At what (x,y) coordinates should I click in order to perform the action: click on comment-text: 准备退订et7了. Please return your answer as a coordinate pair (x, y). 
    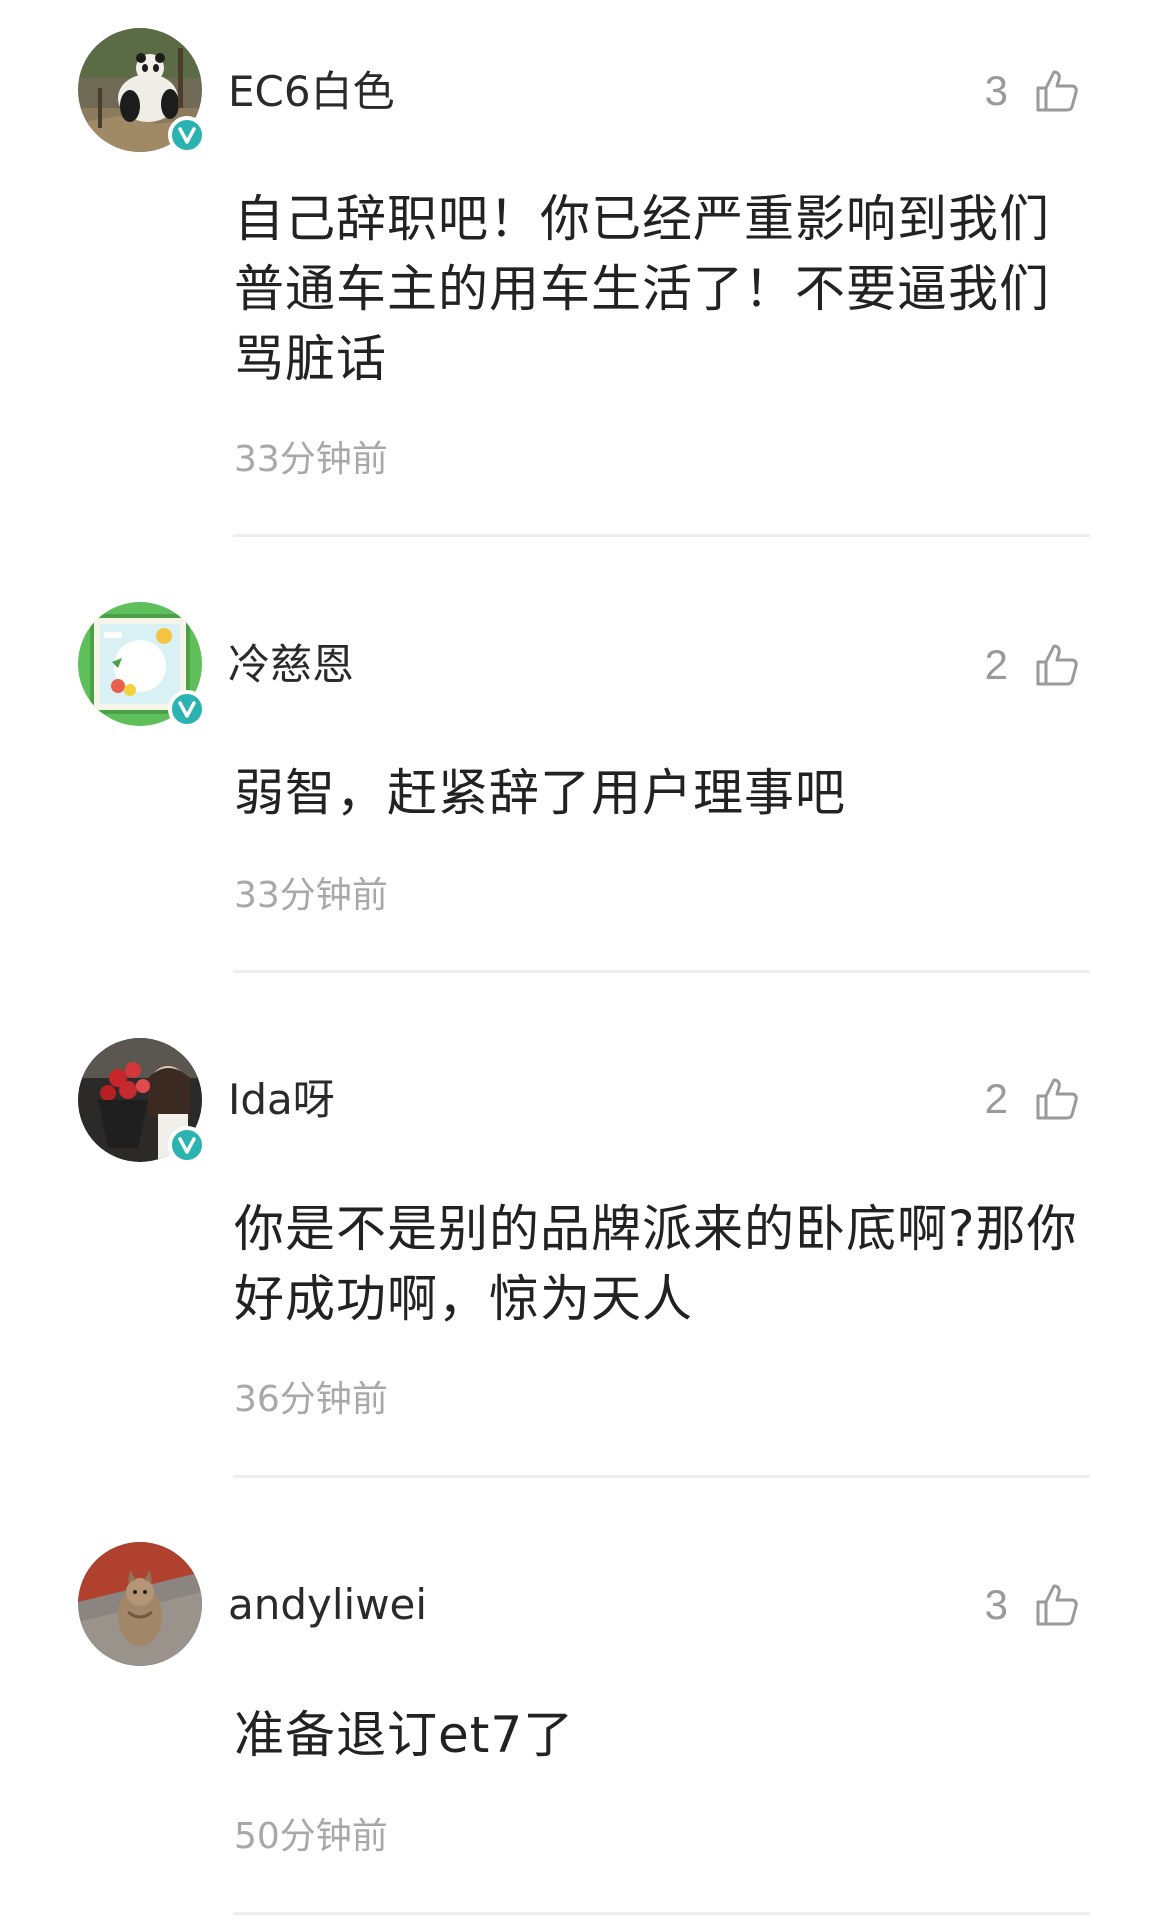
    Looking at the image, I should click on (404, 1735).